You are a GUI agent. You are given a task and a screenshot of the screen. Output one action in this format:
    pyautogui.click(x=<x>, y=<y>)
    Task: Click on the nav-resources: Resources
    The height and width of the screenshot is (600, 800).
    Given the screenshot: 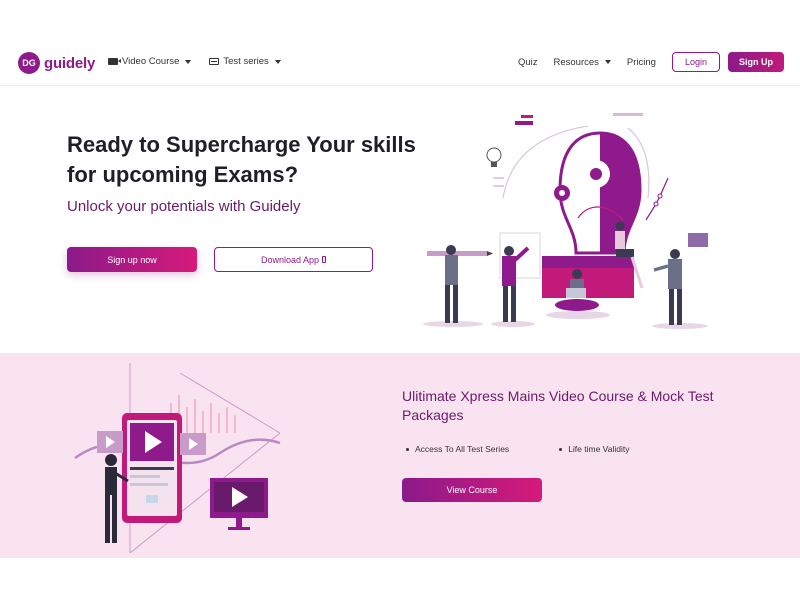 What is the action you would take?
    pyautogui.click(x=582, y=62)
    